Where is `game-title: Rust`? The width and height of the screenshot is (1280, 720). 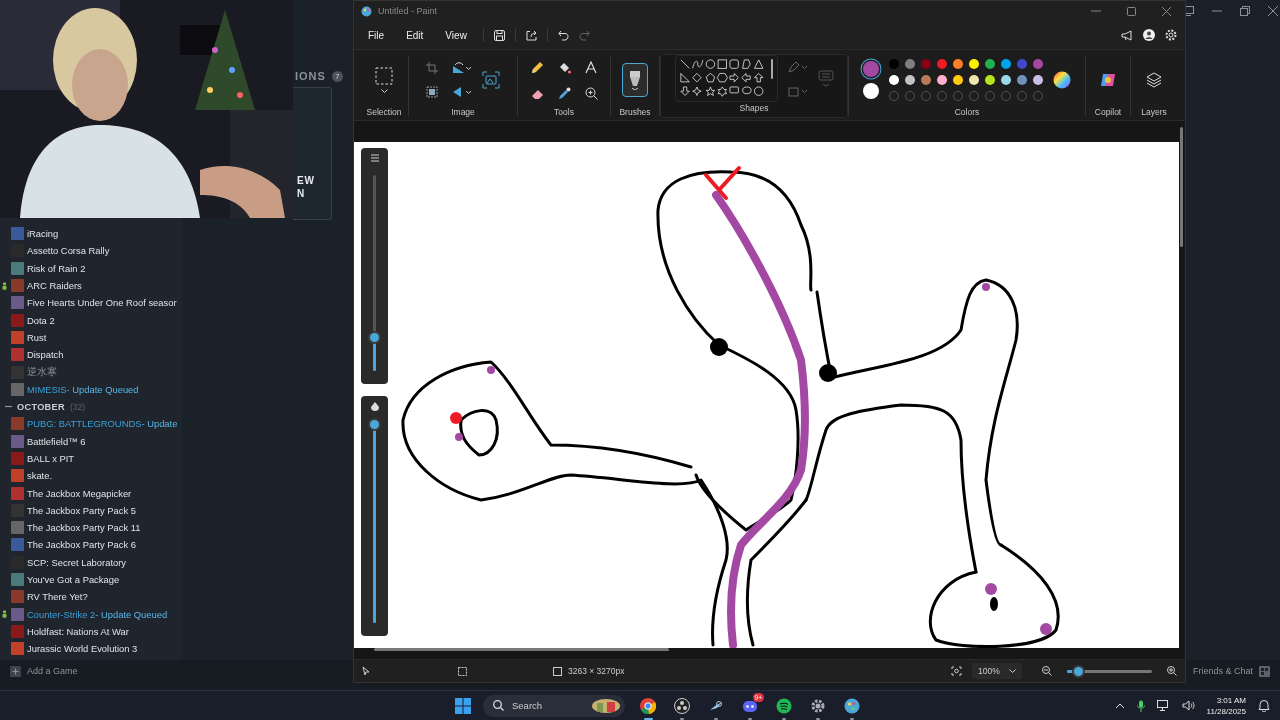 game-title: Rust is located at coordinates (37, 337).